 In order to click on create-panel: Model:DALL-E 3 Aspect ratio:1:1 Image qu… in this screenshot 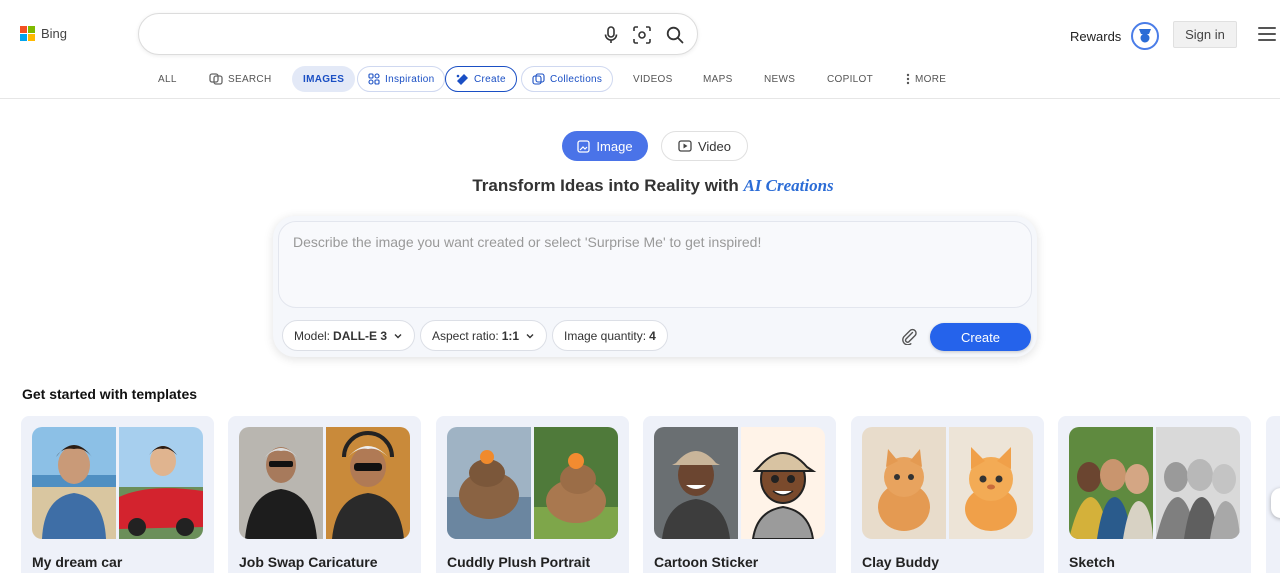, I will do `click(655, 286)`.